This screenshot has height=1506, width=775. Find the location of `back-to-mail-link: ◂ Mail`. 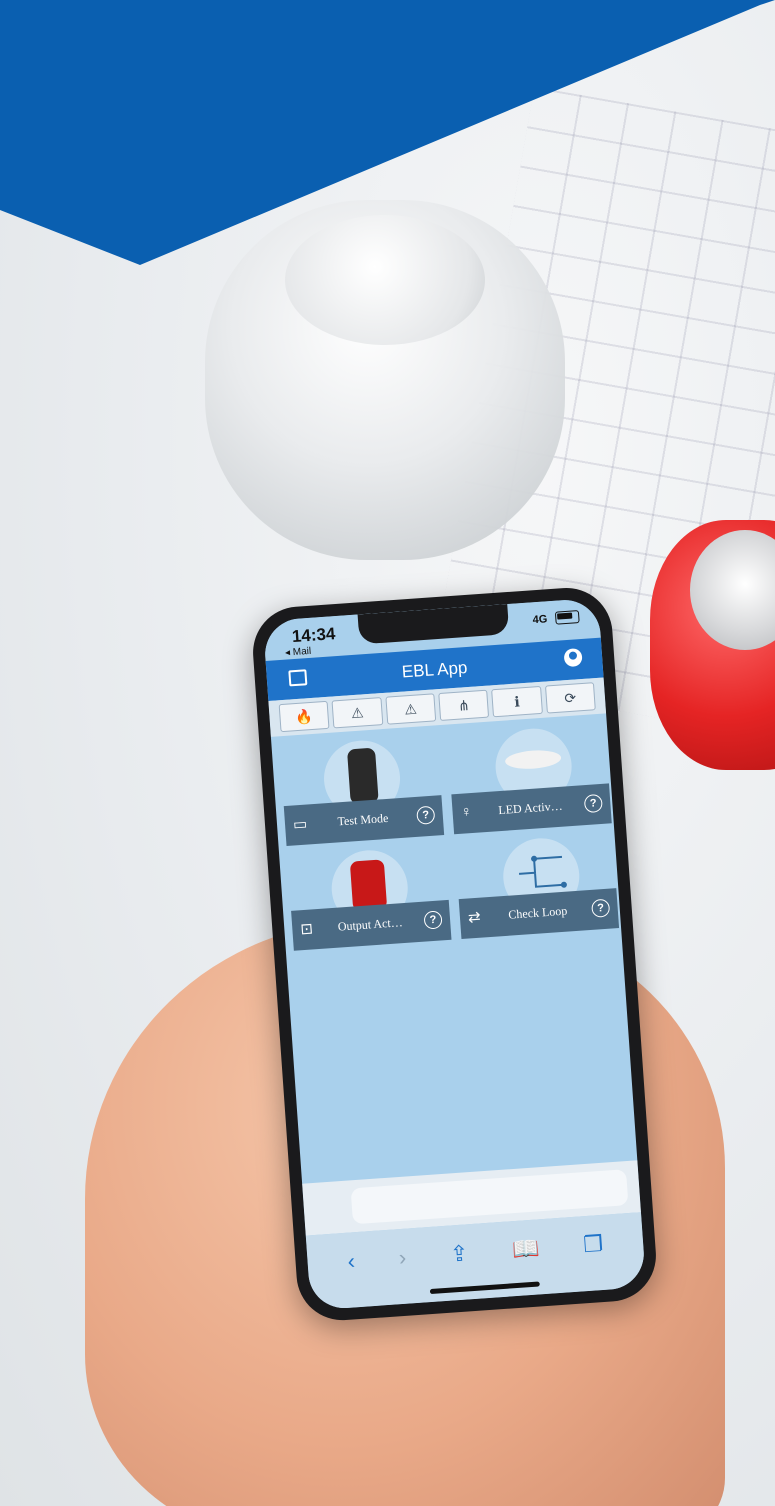

back-to-mail-link: ◂ Mail is located at coordinates (298, 652).